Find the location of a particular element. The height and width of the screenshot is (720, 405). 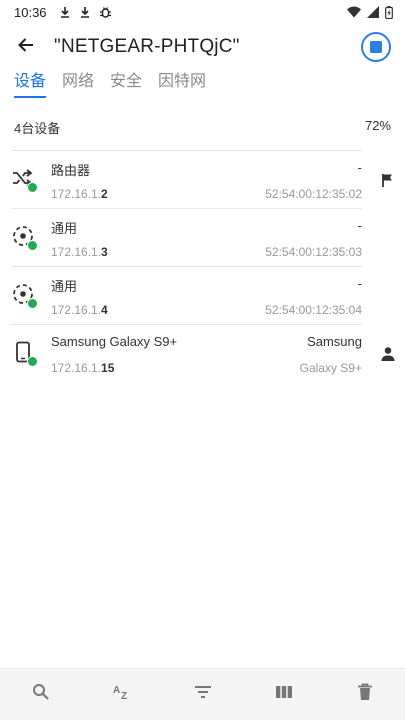

battery-icon is located at coordinates (389, 12).